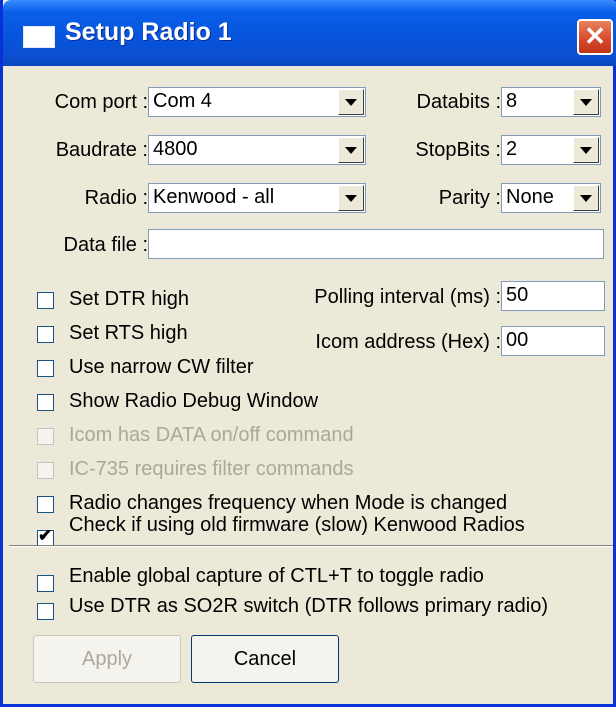  What do you see at coordinates (45, 334) in the screenshot?
I see `set-rts-high-checkbox` at bounding box center [45, 334].